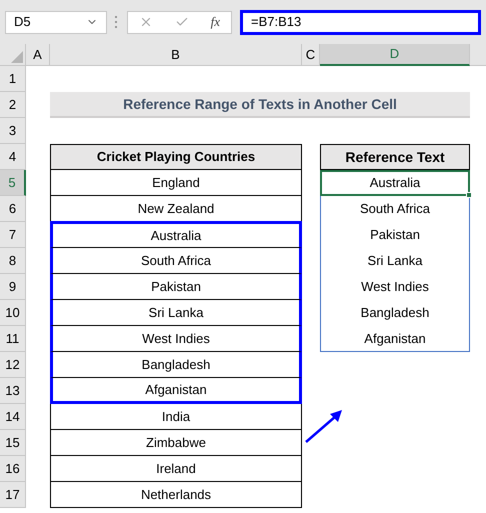  I want to click on row-header: 7, so click(13, 235).